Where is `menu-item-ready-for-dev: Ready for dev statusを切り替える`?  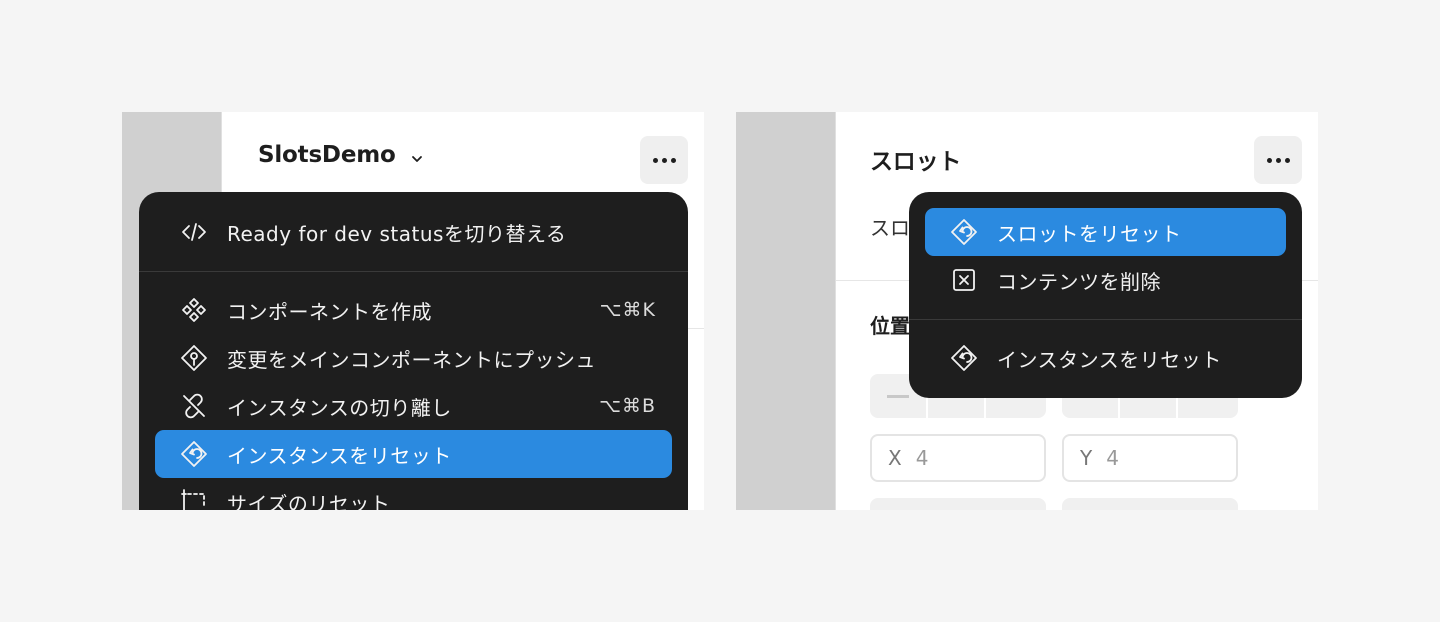
menu-item-ready-for-dev: Ready for dev statusを切り替える is located at coordinates (413, 232).